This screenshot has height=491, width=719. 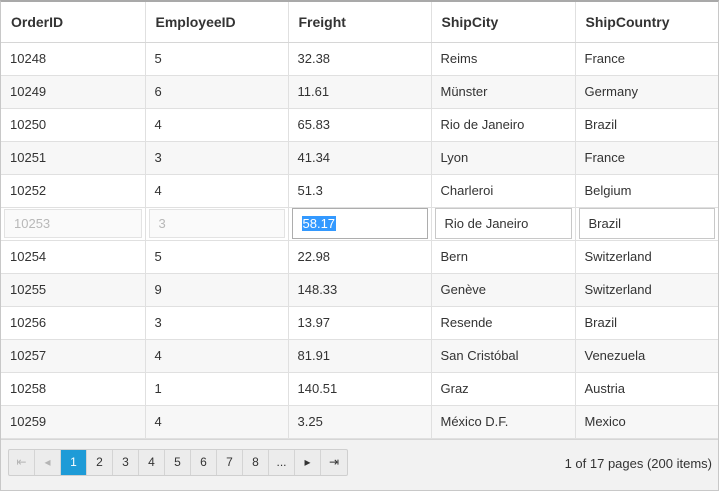 I want to click on cell-orderid: 10252, so click(x=73, y=191).